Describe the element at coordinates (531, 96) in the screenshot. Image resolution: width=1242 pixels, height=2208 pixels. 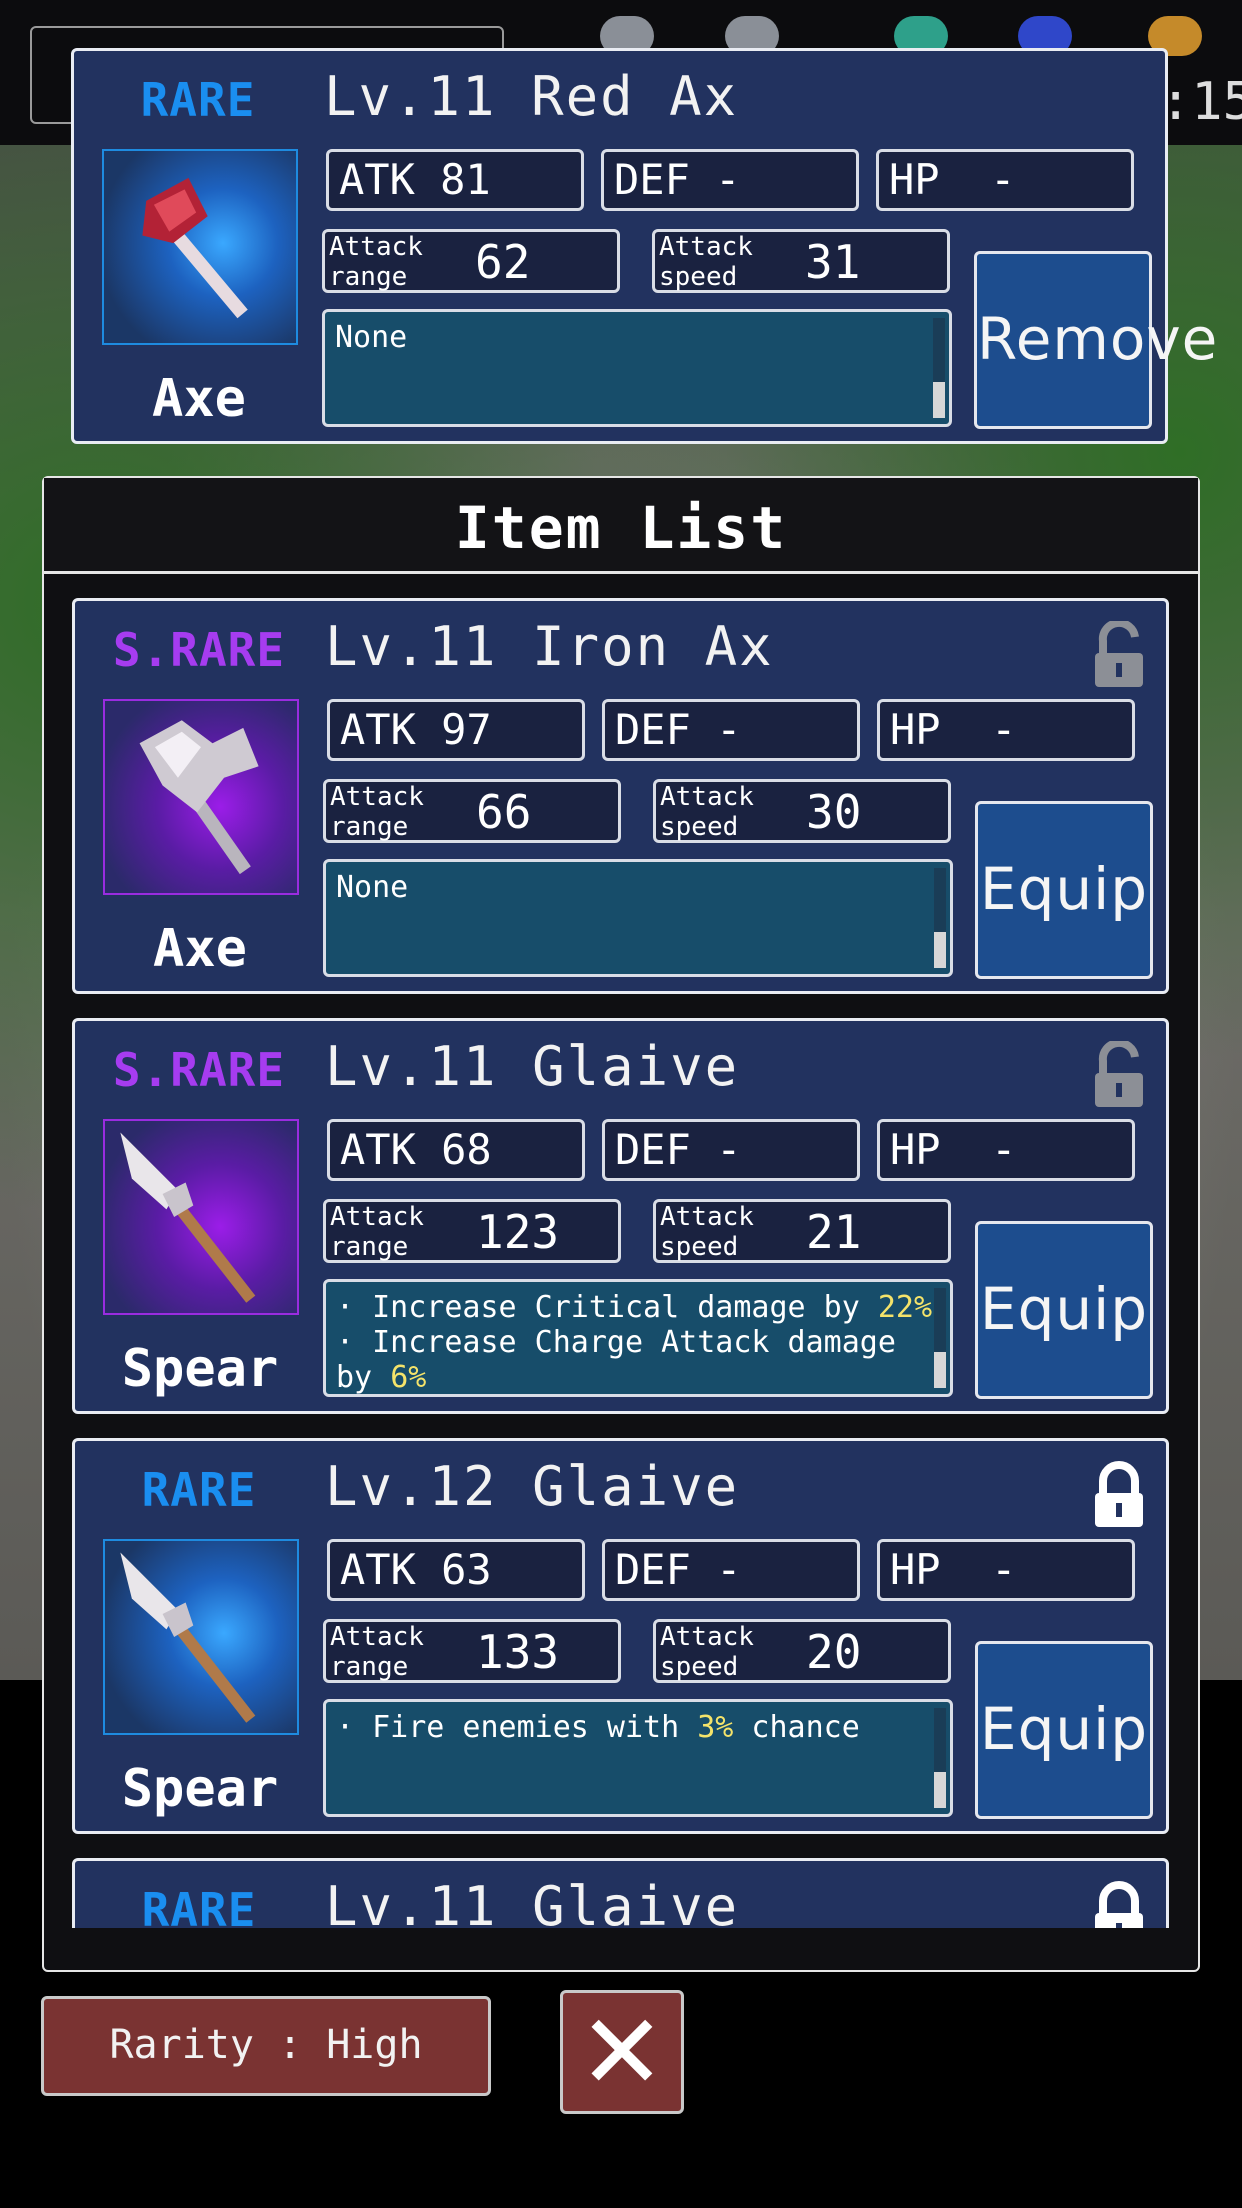
I see `item-name: Lv.11 Red Ax` at that location.